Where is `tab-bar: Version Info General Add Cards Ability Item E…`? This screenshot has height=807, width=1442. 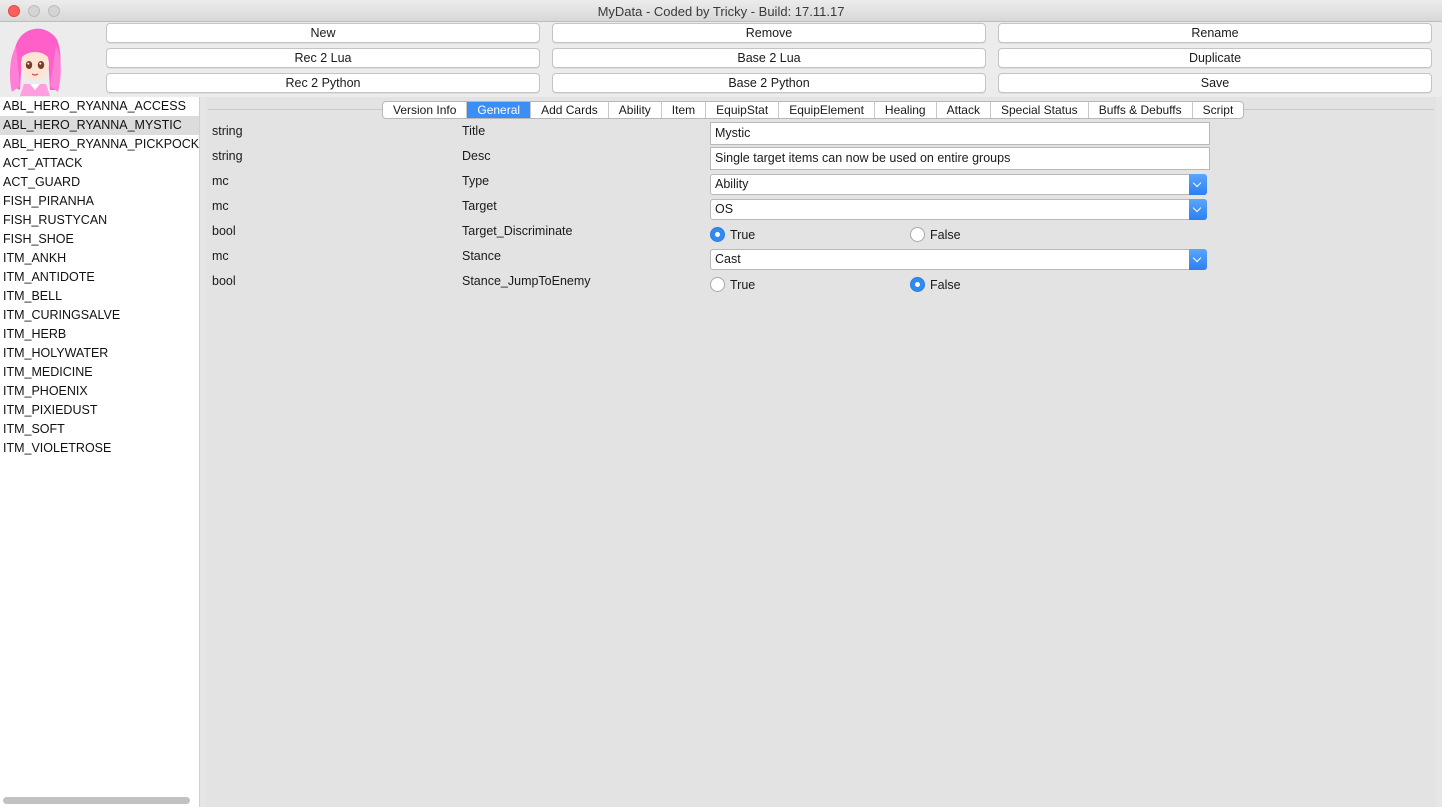
tab-bar: Version Info General Add Cards Ability Item E… is located at coordinates (813, 110).